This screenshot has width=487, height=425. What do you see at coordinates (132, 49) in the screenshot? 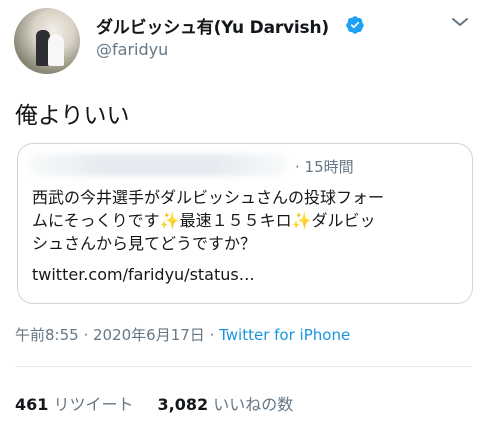
I see `author-handle: @faridyu` at bounding box center [132, 49].